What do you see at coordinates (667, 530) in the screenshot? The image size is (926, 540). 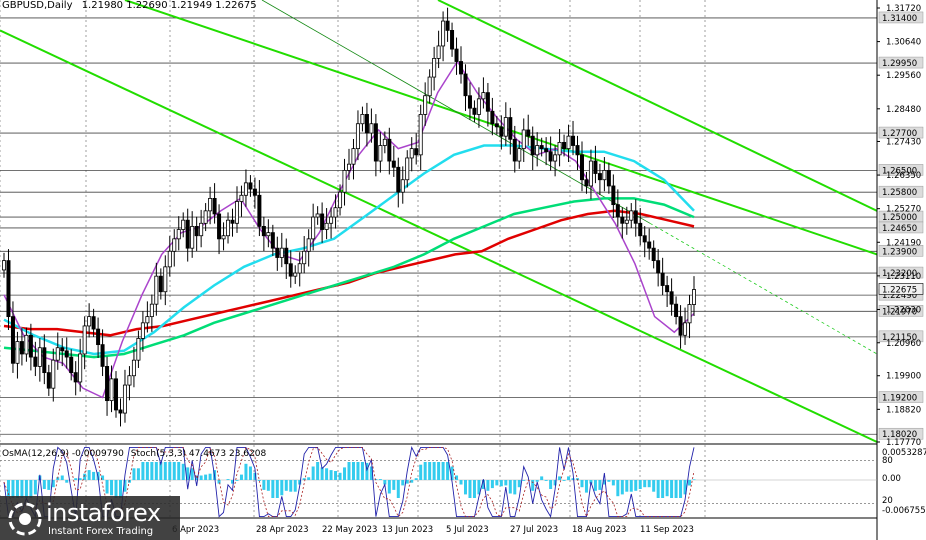 I see `date-tick-label: 11 Sep 2023` at bounding box center [667, 530].